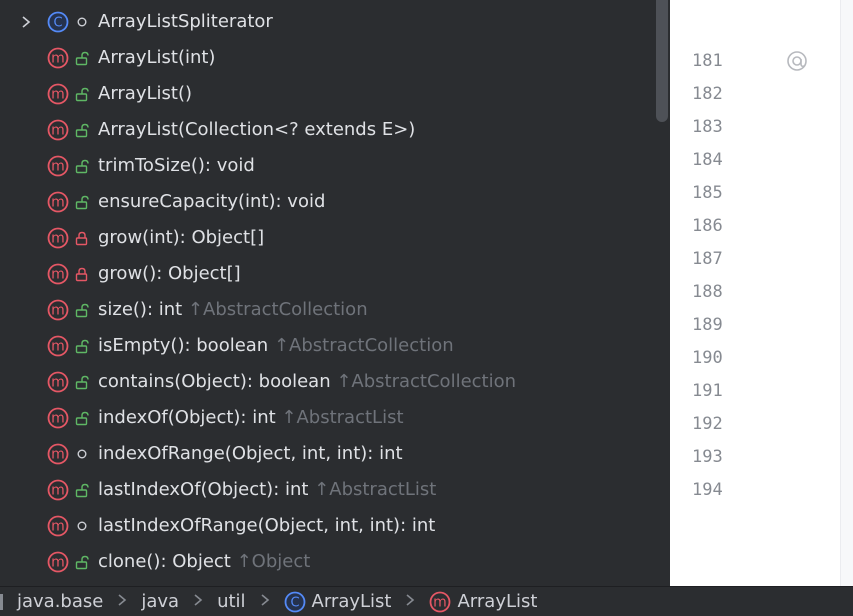 The height and width of the screenshot is (616, 853). I want to click on structure-item: m indexOfRange(Object, int, int): int, so click(327, 454).